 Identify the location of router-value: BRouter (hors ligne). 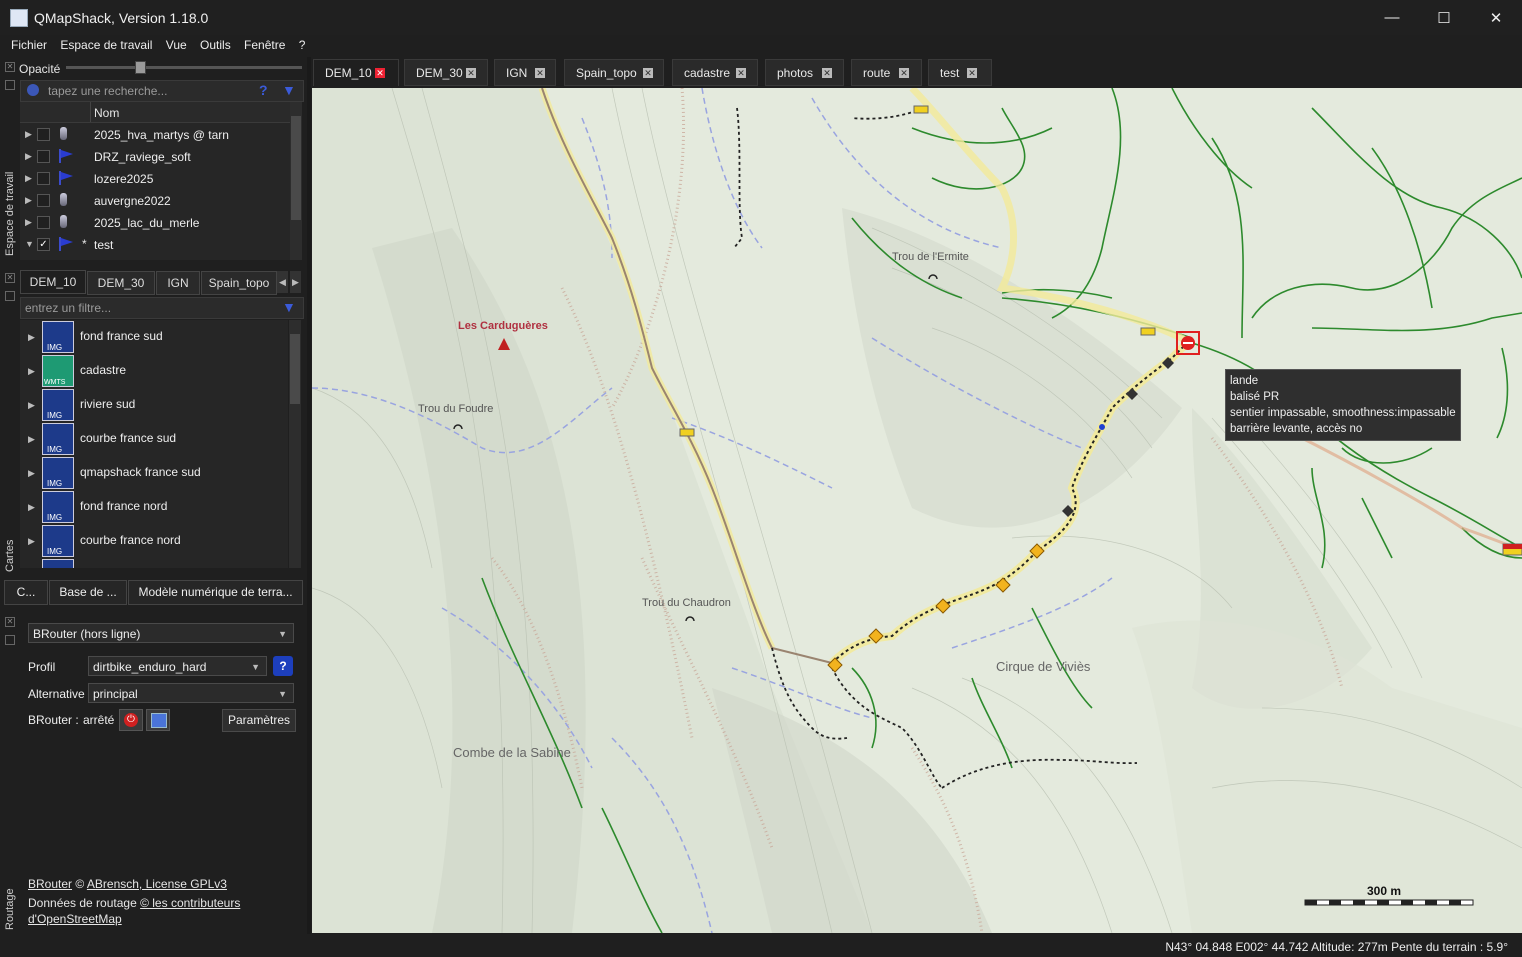
(87, 634).